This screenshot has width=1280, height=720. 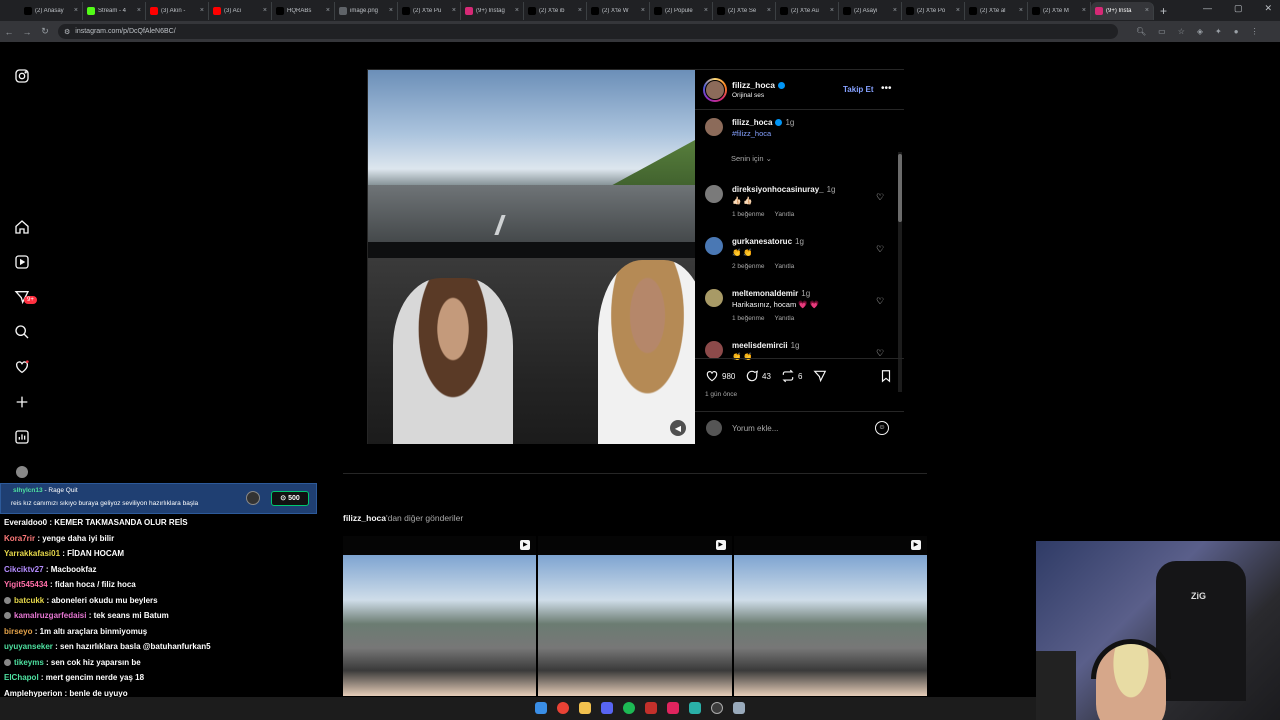 I want to click on url-field: ⚙ instagram.com/p/DcQfAleN6BC/, so click(x=588, y=31).